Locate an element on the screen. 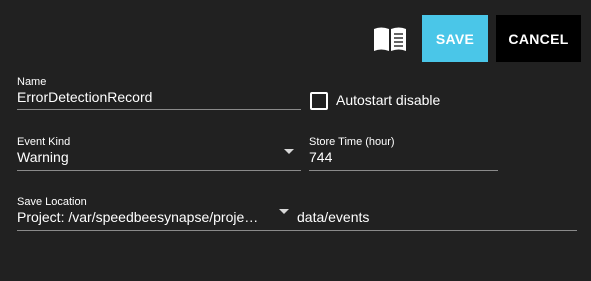 The image size is (591, 281). event-kind-value: Warning is located at coordinates (142, 157).